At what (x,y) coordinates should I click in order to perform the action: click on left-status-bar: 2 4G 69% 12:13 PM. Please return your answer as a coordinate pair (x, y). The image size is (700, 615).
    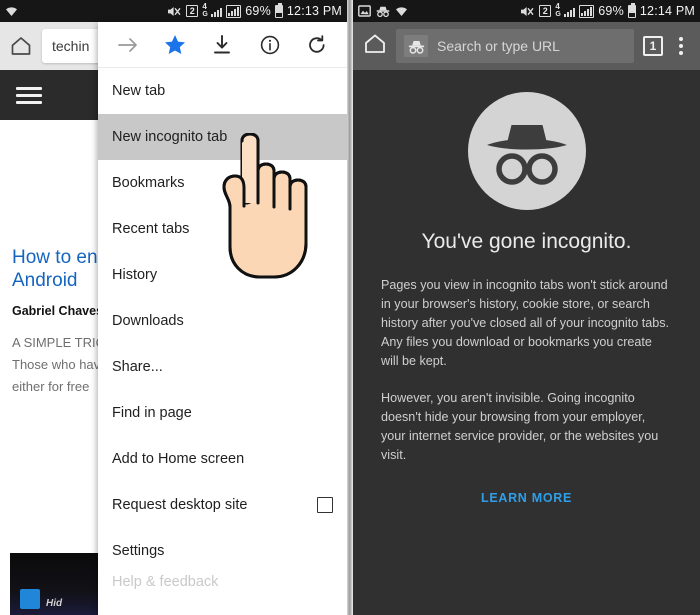
    Looking at the image, I should click on (173, 11).